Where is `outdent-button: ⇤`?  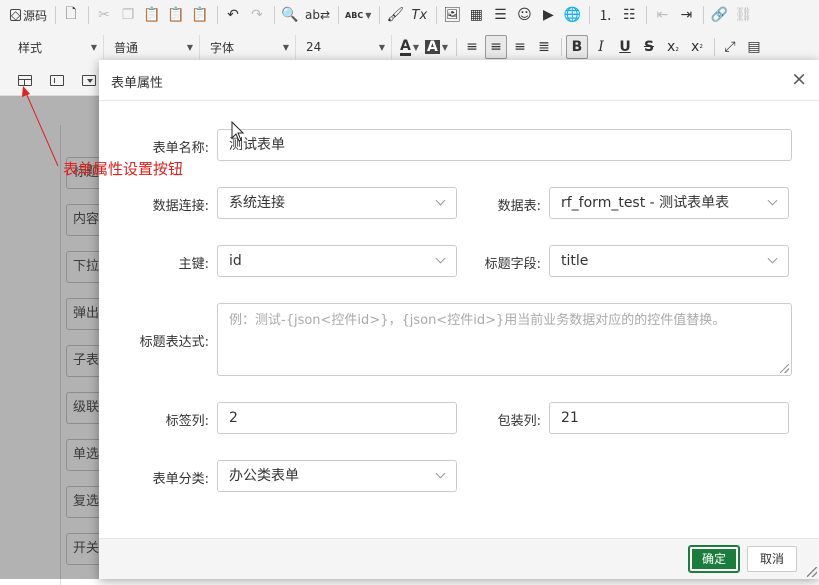 outdent-button: ⇤ is located at coordinates (662, 15).